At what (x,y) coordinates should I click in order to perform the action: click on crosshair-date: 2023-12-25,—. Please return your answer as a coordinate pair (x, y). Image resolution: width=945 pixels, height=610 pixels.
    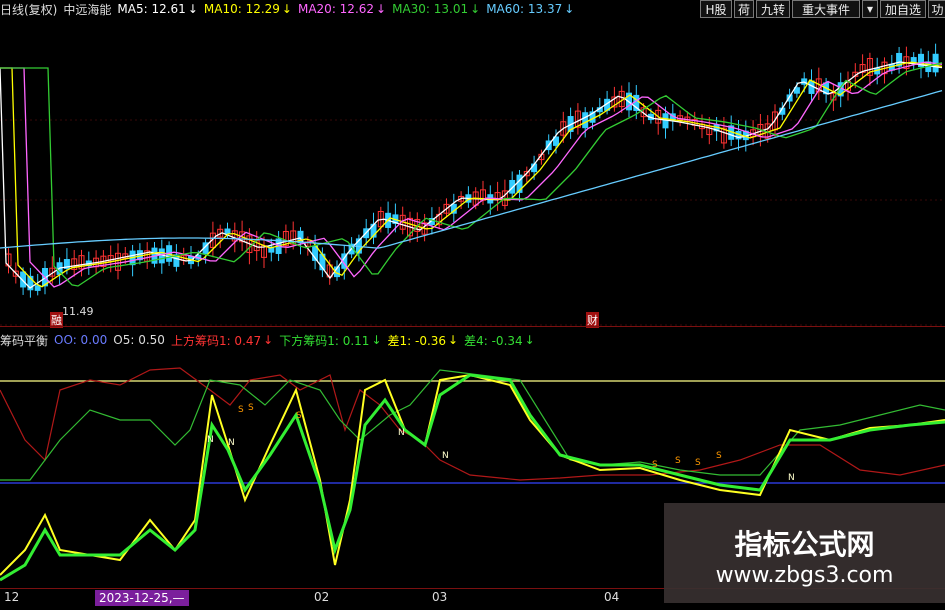
    Looking at the image, I should click on (142, 598).